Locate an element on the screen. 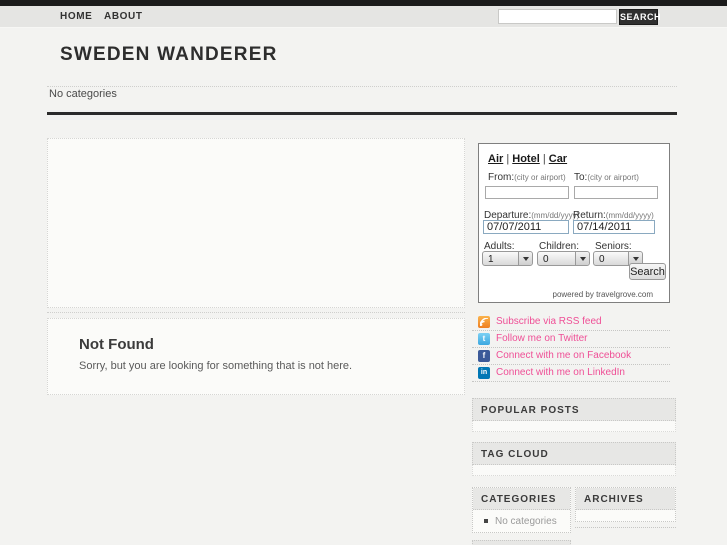 Image resolution: width=727 pixels, height=545 pixels. archives-widget: ARCHIVES is located at coordinates (625, 504).